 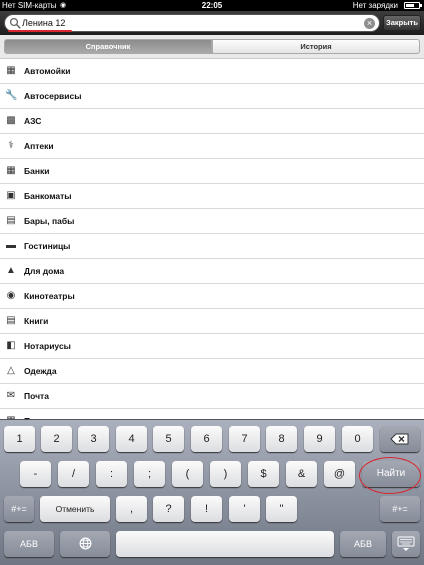 What do you see at coordinates (212, 71) in the screenshot?
I see `list-item: ▦ Автомойки` at bounding box center [212, 71].